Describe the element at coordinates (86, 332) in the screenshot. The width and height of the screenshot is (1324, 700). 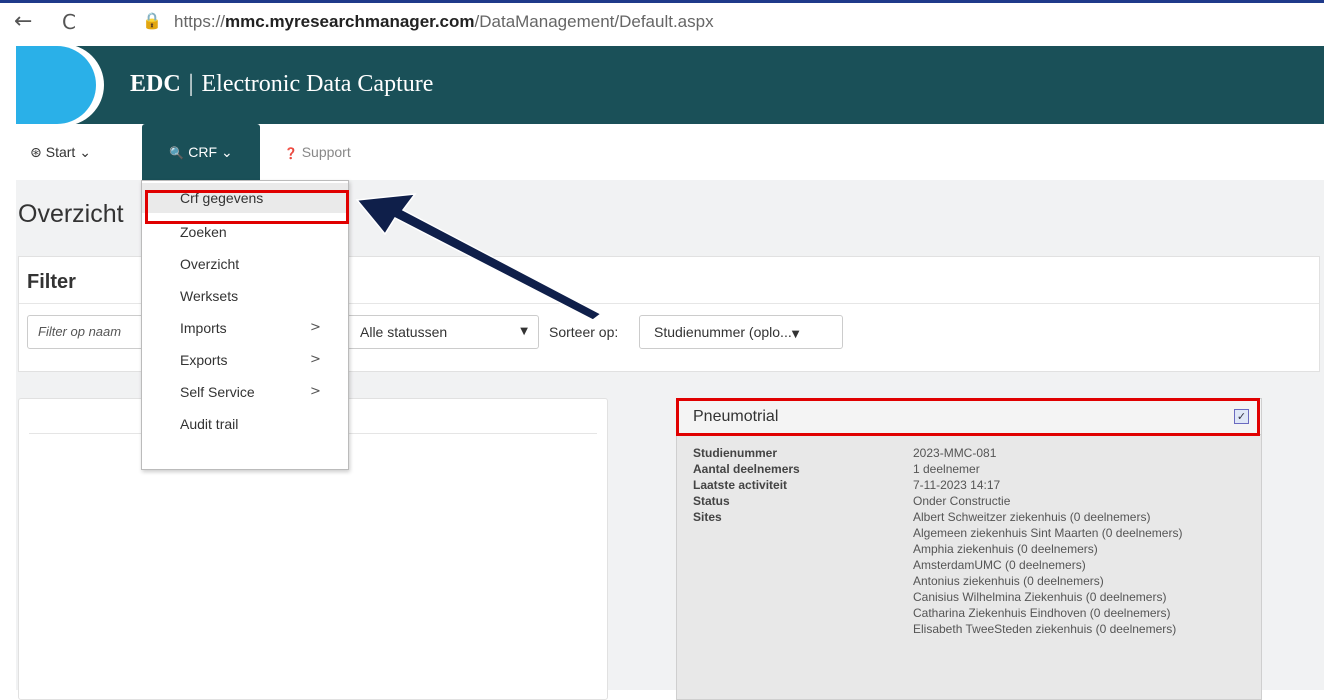
I see `filter-name-input: Filter op naam` at that location.